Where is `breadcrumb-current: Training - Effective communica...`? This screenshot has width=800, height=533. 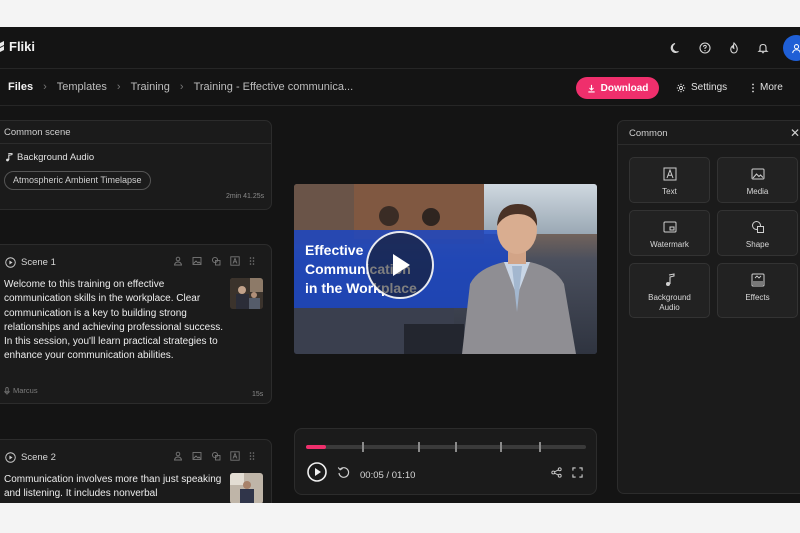 breadcrumb-current: Training - Effective communica... is located at coordinates (273, 87).